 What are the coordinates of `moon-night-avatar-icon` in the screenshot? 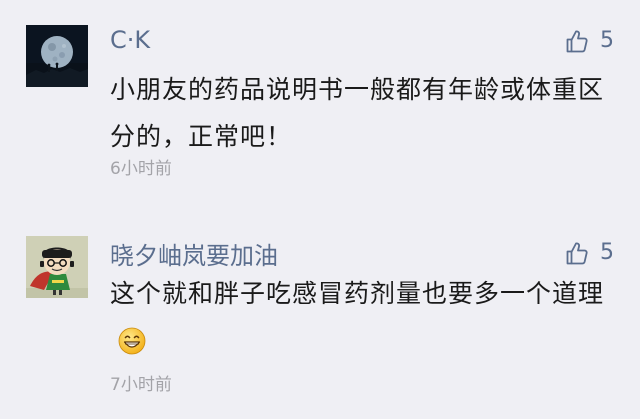 It's located at (57, 56).